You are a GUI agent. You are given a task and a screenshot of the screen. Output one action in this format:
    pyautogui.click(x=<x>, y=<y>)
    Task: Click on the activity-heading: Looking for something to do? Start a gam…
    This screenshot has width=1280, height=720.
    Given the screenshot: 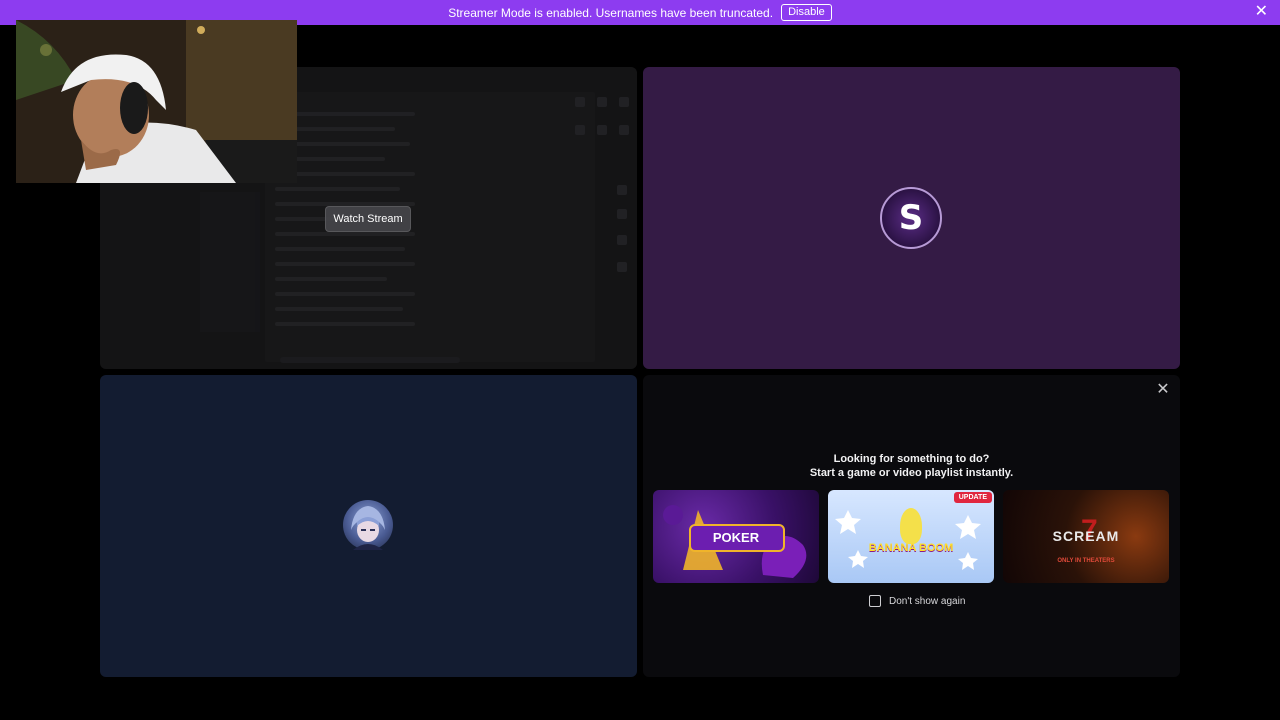 What is the action you would take?
    pyautogui.click(x=911, y=466)
    